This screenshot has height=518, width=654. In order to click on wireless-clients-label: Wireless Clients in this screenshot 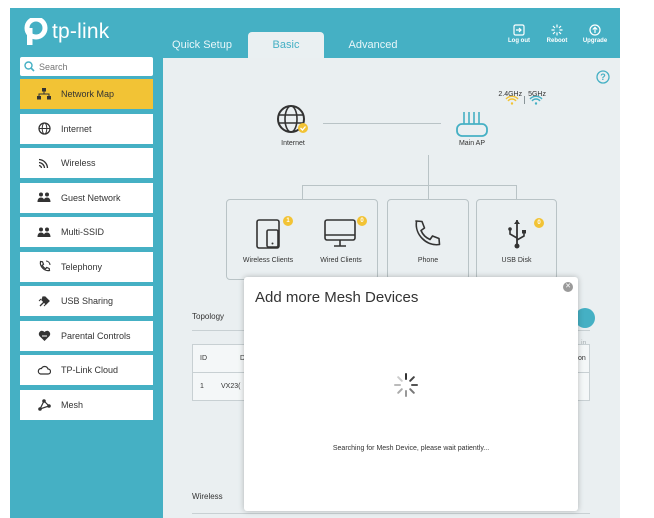, I will do `click(268, 260)`.